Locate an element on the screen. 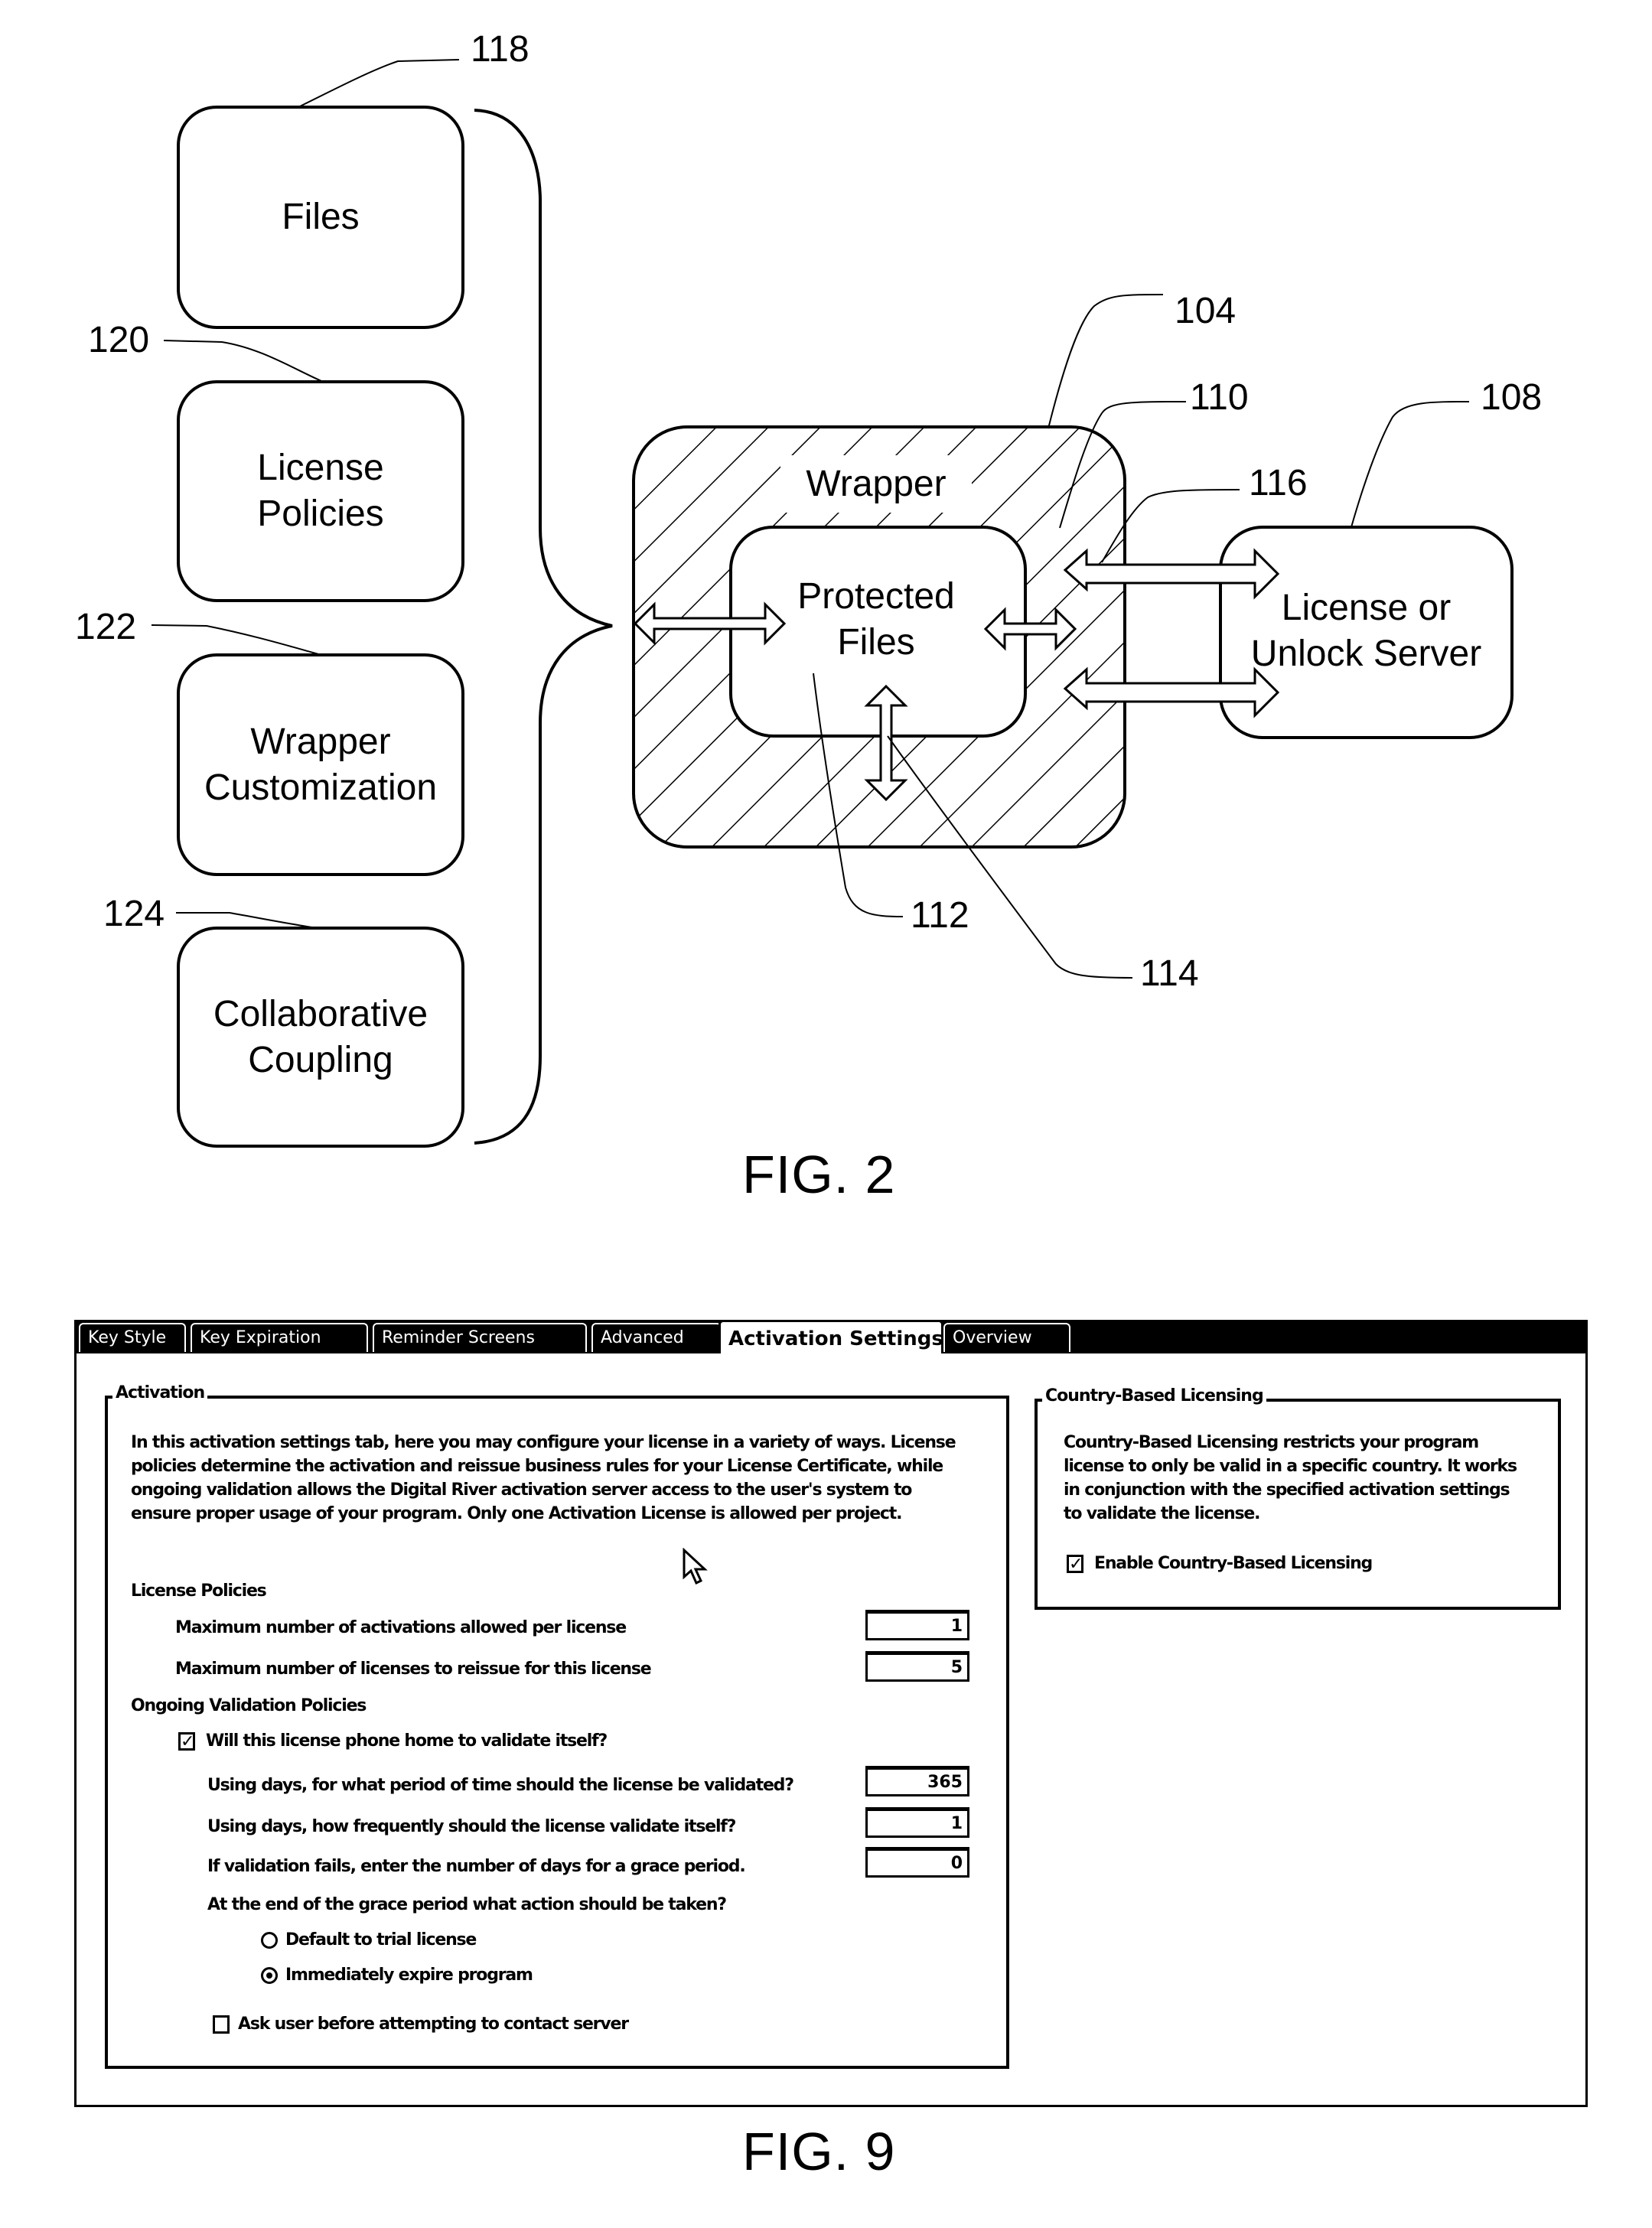  validation-period-input: 365 is located at coordinates (917, 1781).